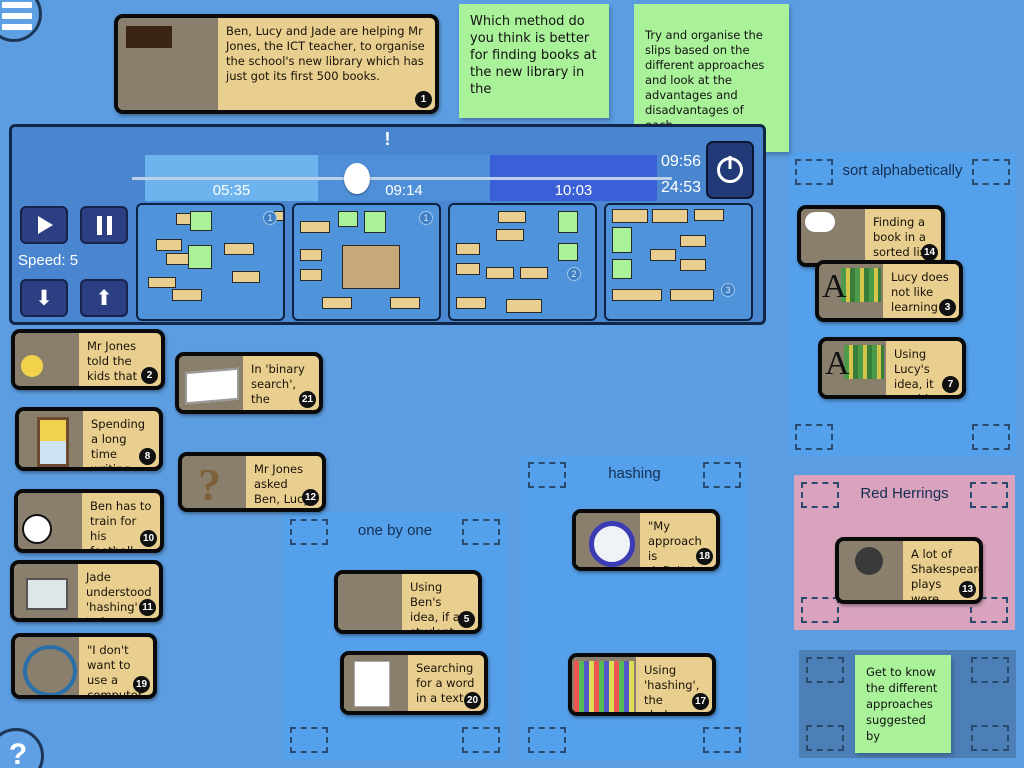  What do you see at coordinates (168, 64) in the screenshot?
I see `classroom-thumb` at bounding box center [168, 64].